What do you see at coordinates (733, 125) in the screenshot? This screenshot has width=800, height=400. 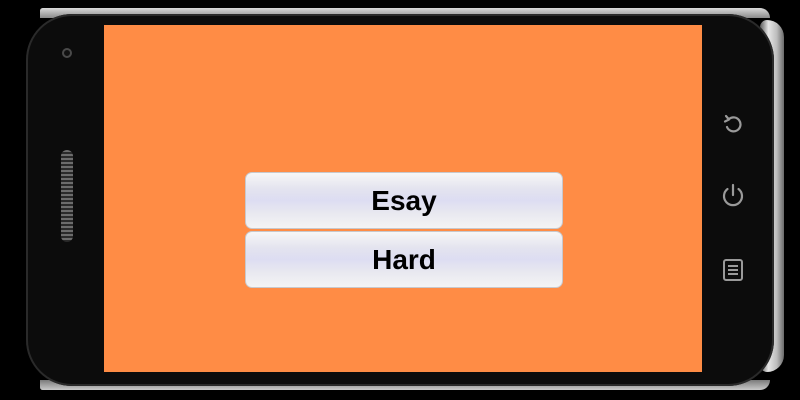 I see `back-icon` at bounding box center [733, 125].